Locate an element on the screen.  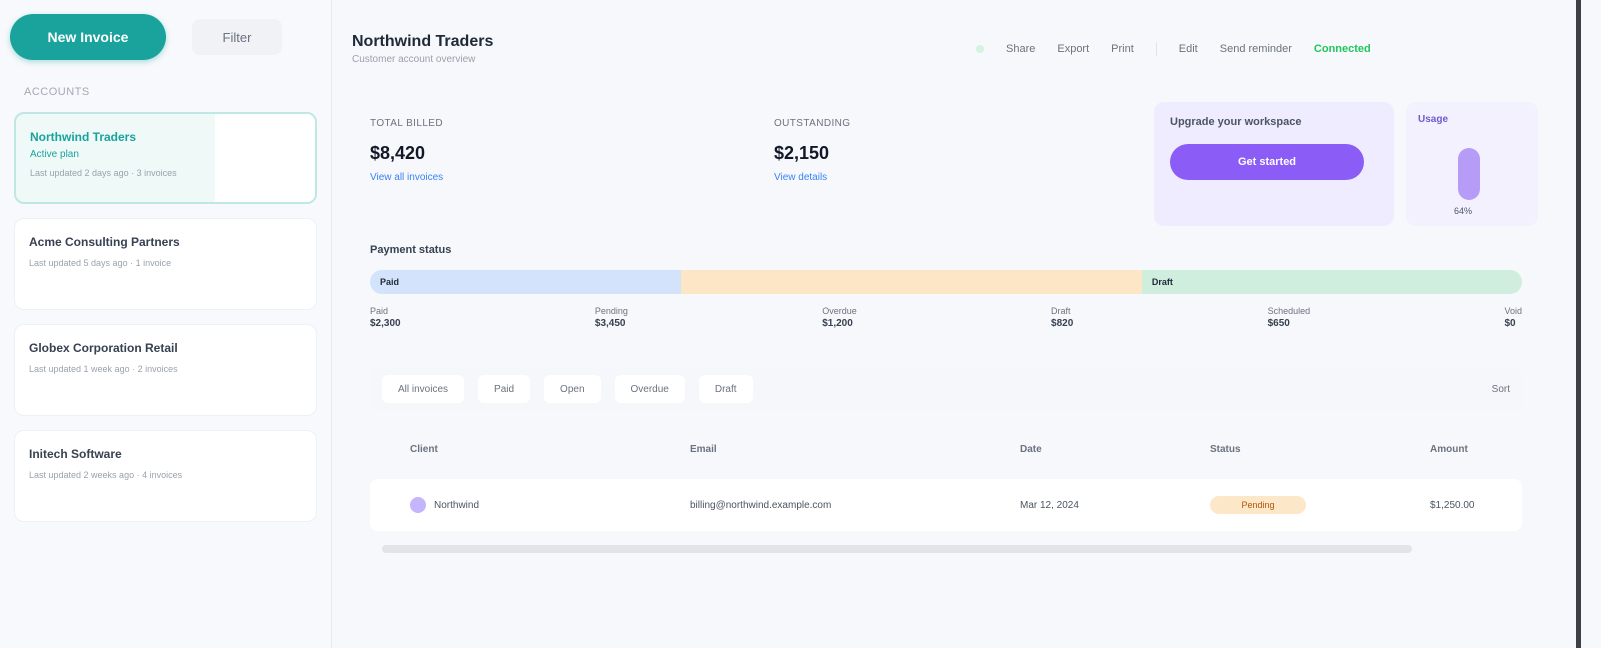
stat-link: View all invoices is located at coordinates (548, 177).